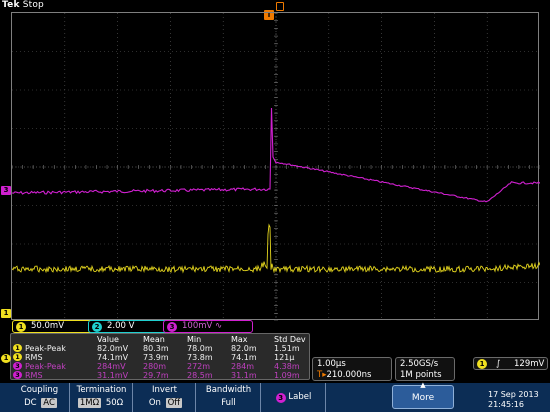 The image size is (550, 412). I want to click on coupling-ac: AC, so click(49, 403).